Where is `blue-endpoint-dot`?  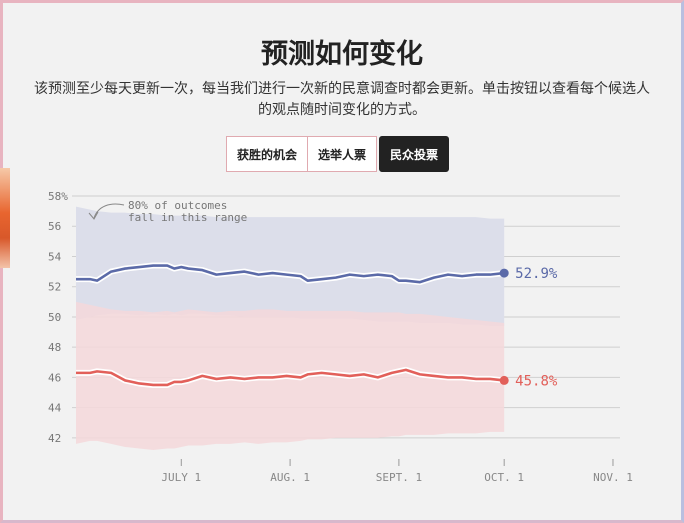
blue-endpoint-dot is located at coordinates (504, 273).